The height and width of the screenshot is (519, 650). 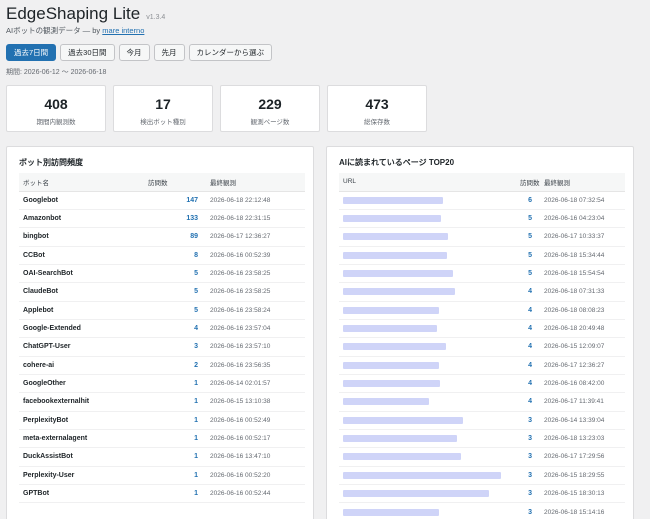 I want to click on filter-calendar-button: カレンダーから選ぶ, so click(x=230, y=52).